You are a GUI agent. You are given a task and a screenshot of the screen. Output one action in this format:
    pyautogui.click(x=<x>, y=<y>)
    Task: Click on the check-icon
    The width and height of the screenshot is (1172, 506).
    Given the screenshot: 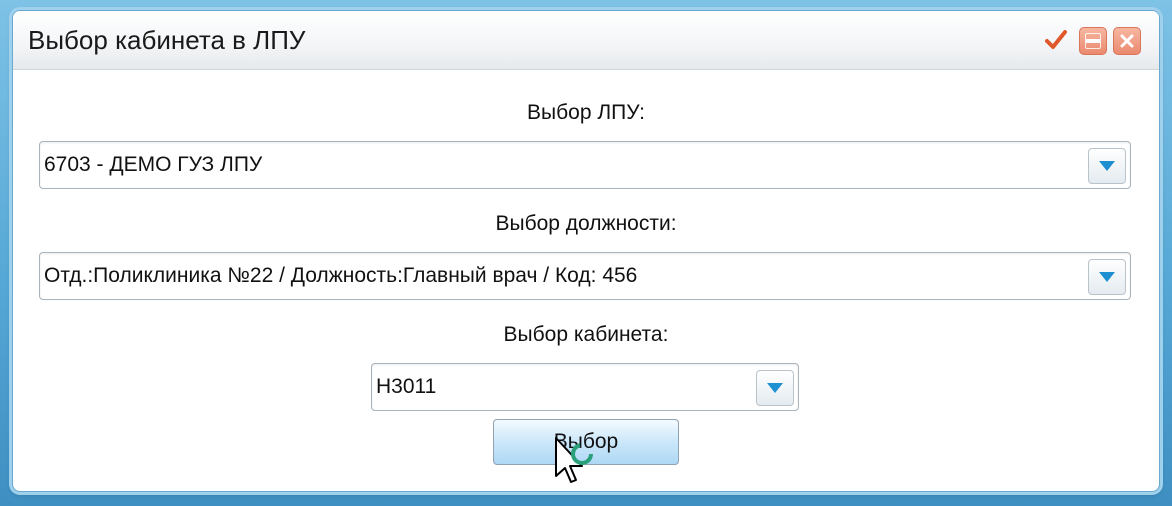 What is the action you would take?
    pyautogui.click(x=1056, y=40)
    